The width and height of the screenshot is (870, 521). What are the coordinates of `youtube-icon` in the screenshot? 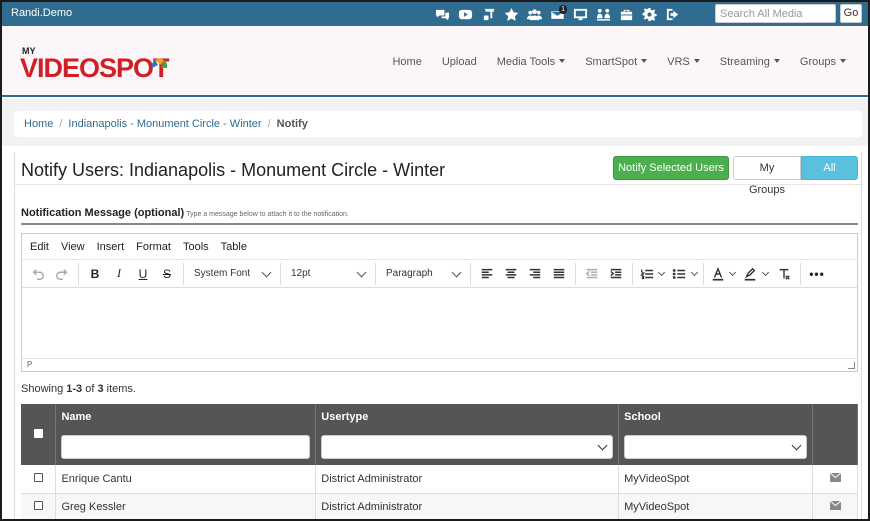 It's located at (465, 14).